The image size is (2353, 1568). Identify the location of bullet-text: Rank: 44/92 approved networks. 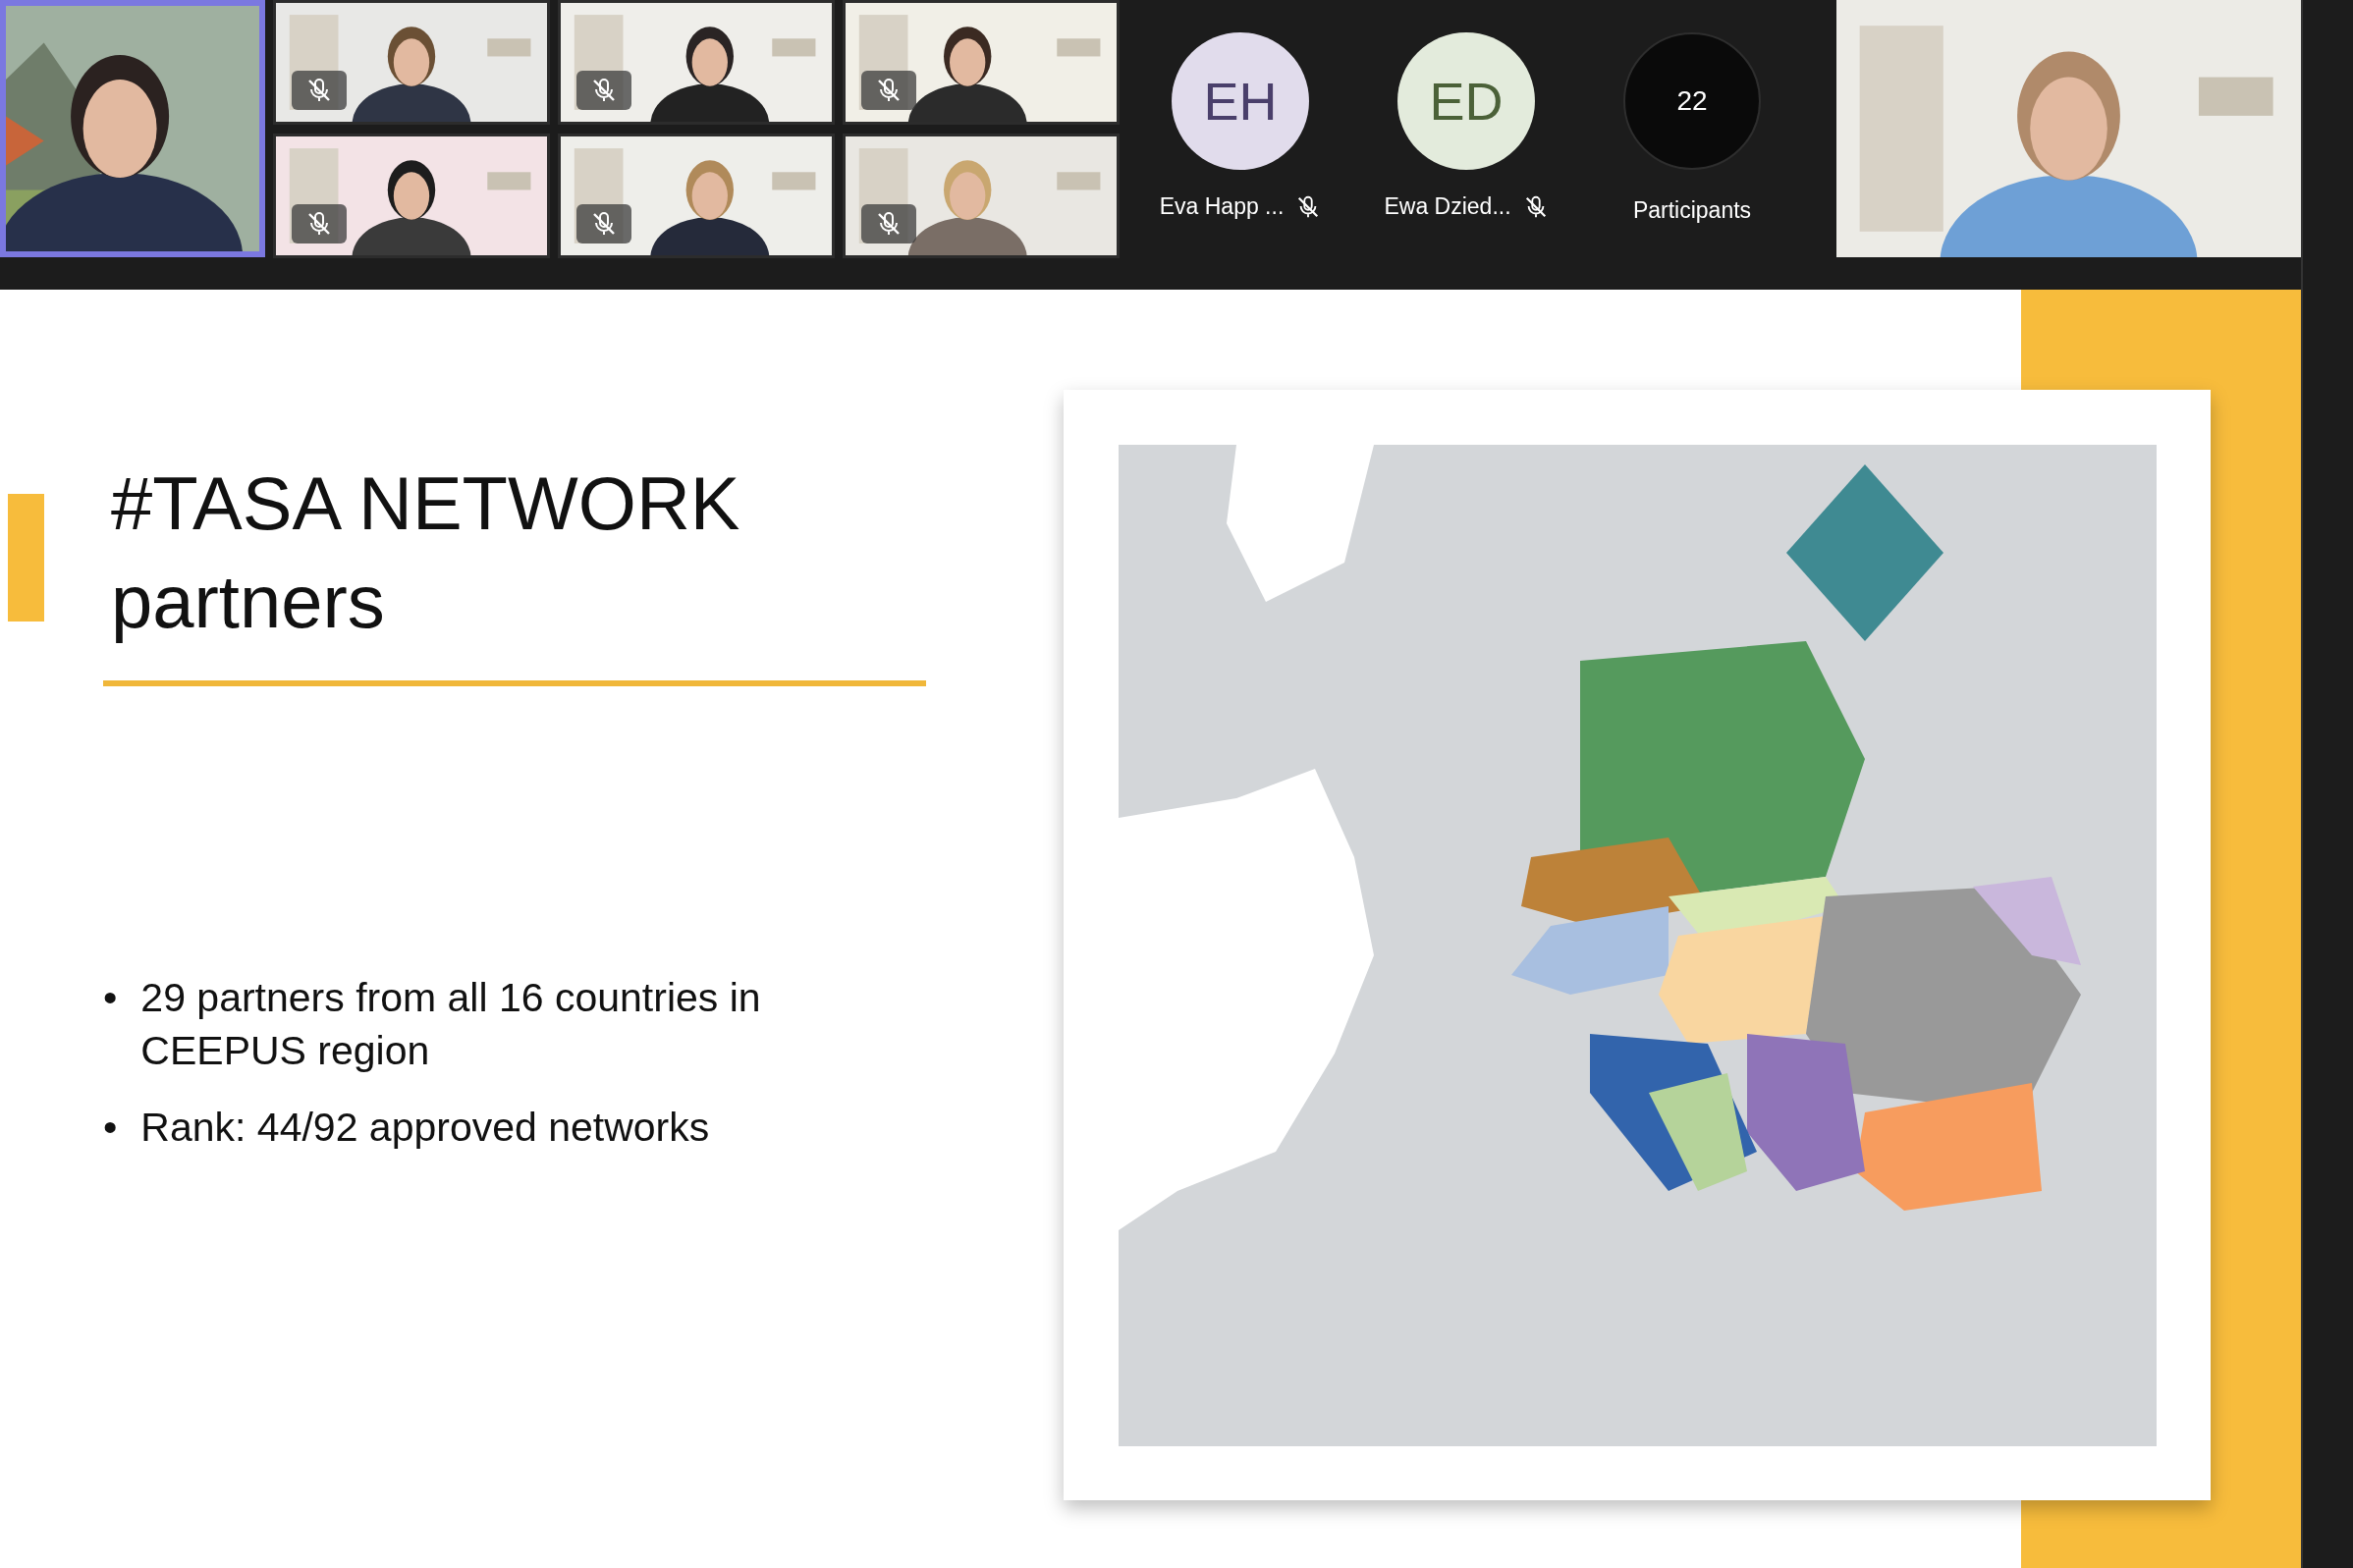
(425, 1128).